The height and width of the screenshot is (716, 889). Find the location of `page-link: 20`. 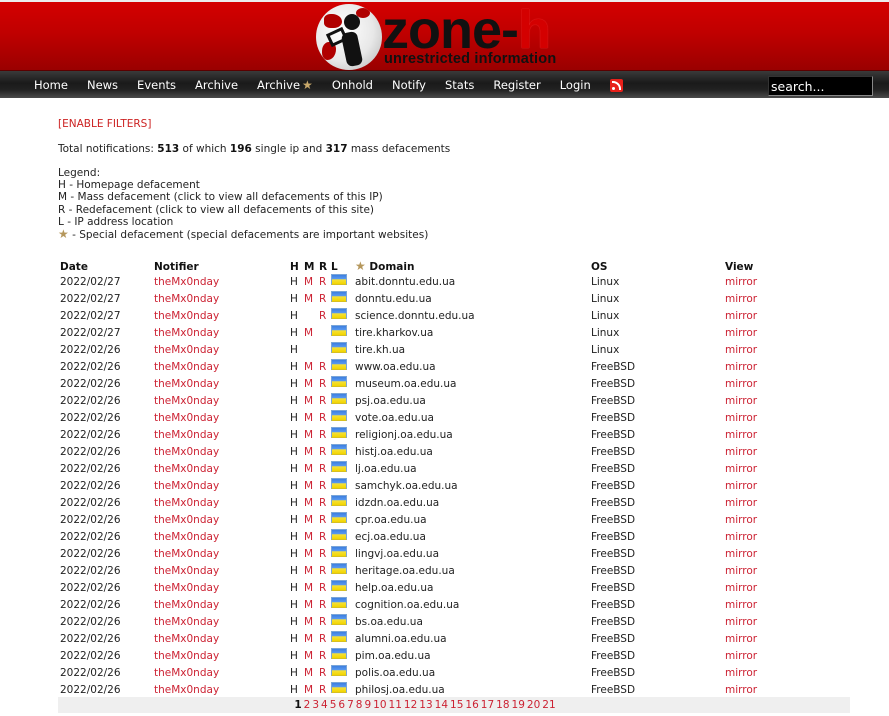

page-link: 20 is located at coordinates (533, 705).